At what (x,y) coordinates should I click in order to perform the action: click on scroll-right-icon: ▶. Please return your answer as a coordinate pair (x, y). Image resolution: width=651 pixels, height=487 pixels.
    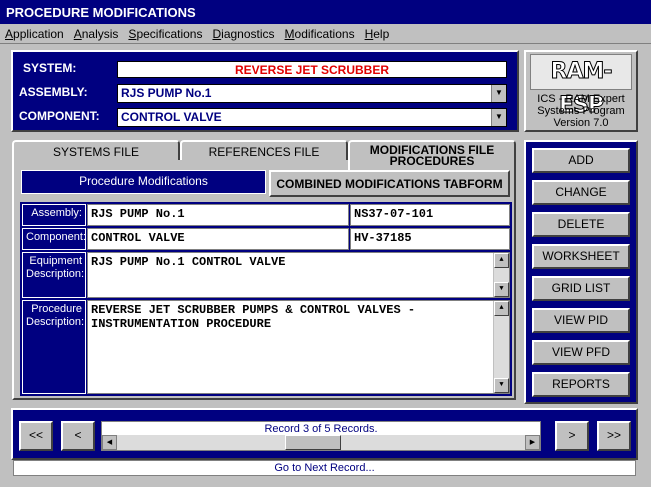
    Looking at the image, I should click on (532, 442).